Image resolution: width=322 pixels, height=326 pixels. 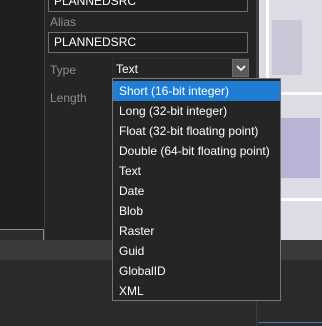 What do you see at coordinates (148, 6) in the screenshot?
I see `name-field: PLANNEDSRC` at bounding box center [148, 6].